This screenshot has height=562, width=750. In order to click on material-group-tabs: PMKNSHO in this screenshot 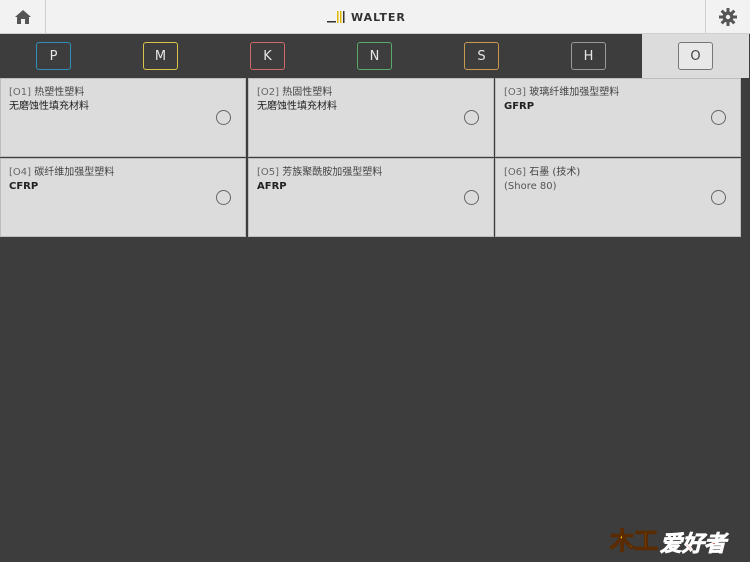, I will do `click(375, 56)`.